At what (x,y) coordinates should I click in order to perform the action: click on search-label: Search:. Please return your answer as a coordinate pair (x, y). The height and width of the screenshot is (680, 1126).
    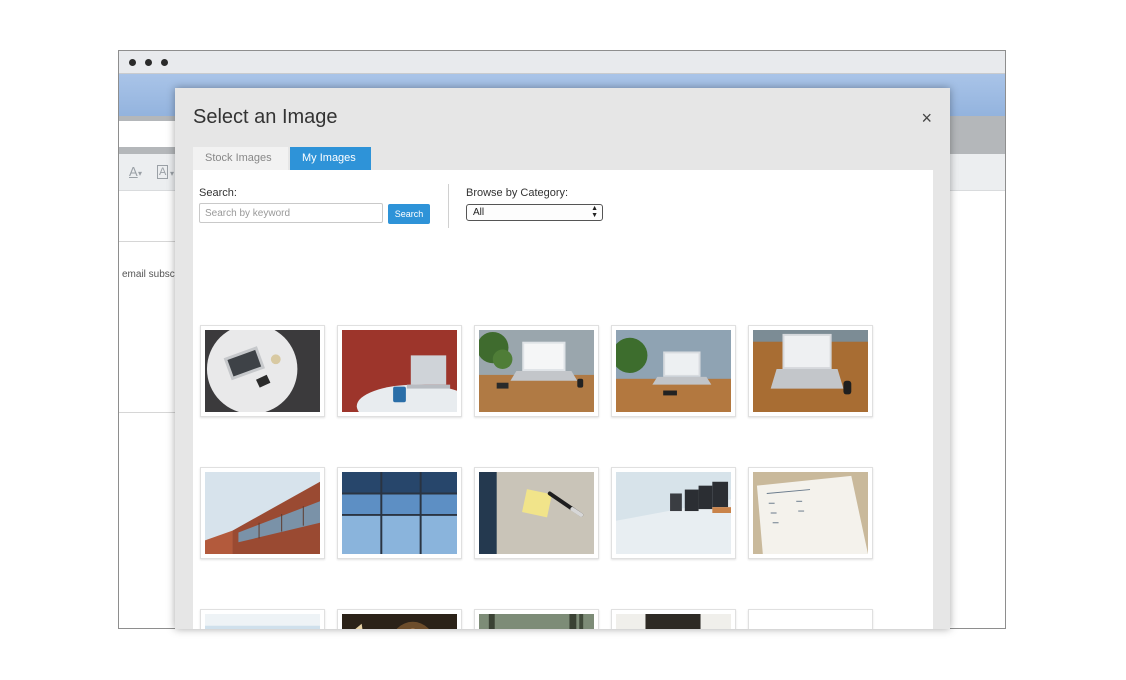
    Looking at the image, I should click on (218, 193).